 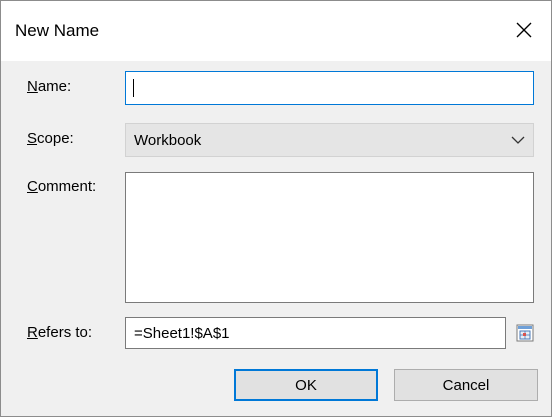 What do you see at coordinates (329, 140) in the screenshot?
I see `scope-dropdown: Workbook` at bounding box center [329, 140].